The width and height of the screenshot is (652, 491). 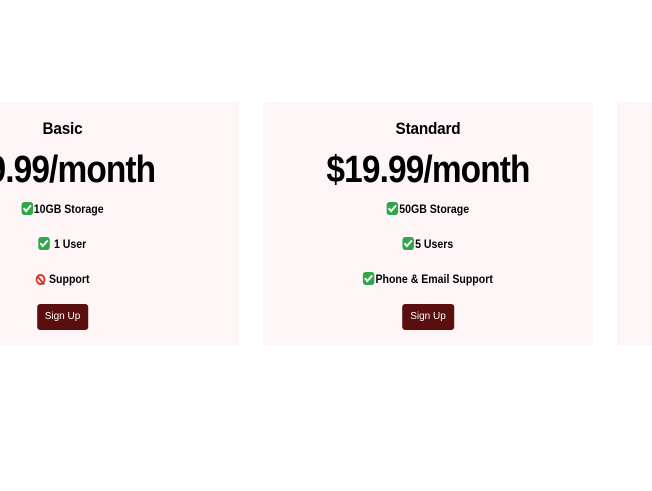 I want to click on feature-item: 50GB Storage, so click(x=428, y=209).